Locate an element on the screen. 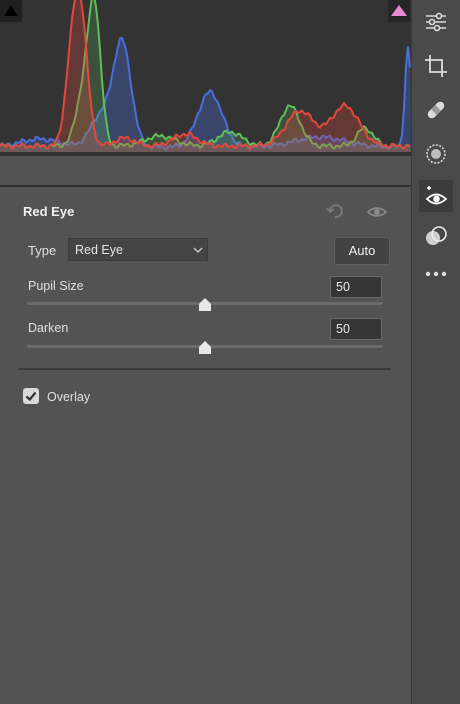 Image resolution: width=460 pixels, height=704 pixels. healing-tool-button is located at coordinates (436, 110).